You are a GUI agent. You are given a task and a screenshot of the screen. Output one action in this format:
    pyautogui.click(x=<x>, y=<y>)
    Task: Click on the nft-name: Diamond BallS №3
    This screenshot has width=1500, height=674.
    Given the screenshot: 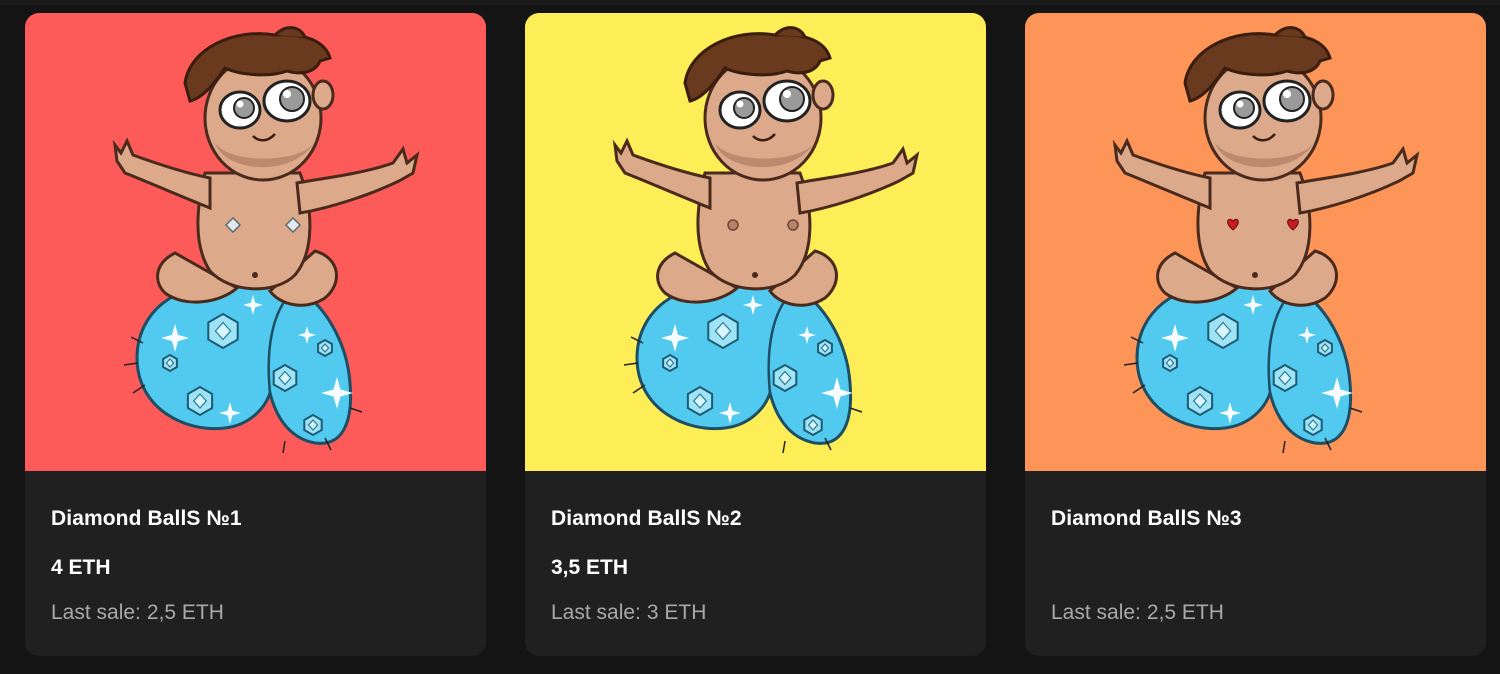 What is the action you would take?
    pyautogui.click(x=1146, y=518)
    